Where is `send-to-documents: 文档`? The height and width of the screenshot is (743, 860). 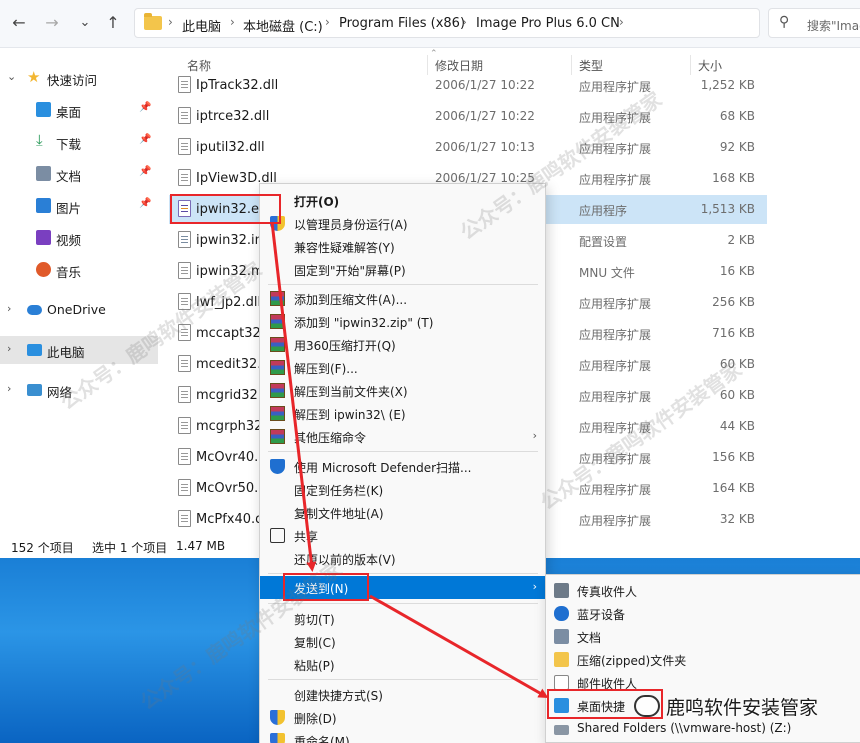 send-to-documents: 文档 is located at coordinates (703, 636).